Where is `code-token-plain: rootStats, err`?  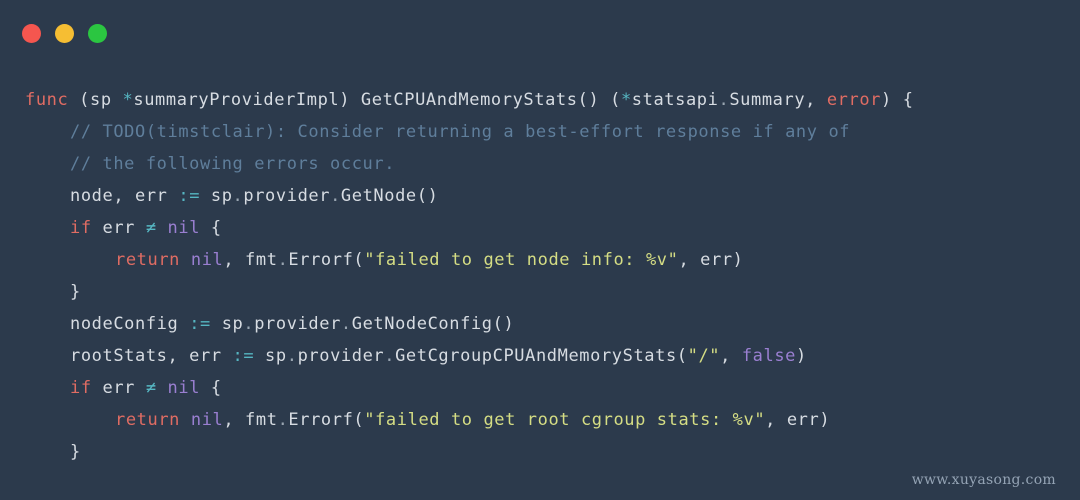 code-token-plain: rootStats, err is located at coordinates (151, 356).